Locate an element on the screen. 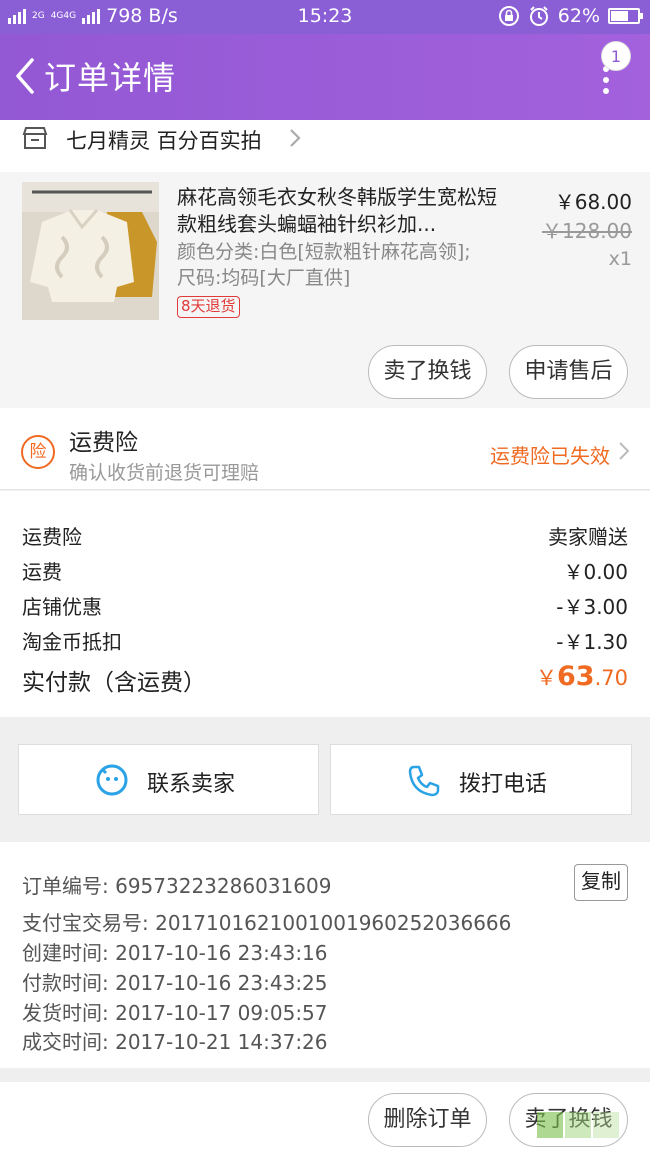 The width and height of the screenshot is (650, 1155). rotation-lock-icon is located at coordinates (508, 16).